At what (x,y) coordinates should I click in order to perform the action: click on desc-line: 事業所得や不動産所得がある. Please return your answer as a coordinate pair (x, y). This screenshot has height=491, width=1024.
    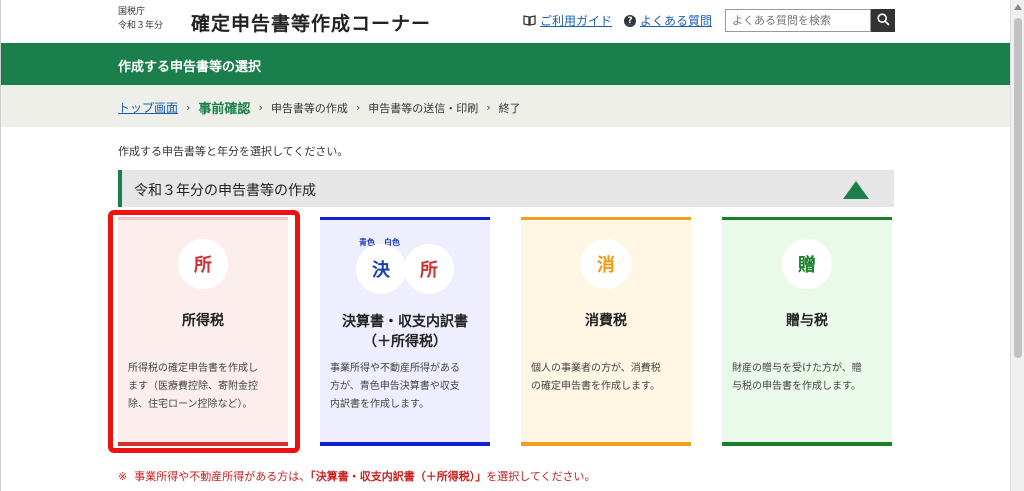
    Looking at the image, I should click on (395, 368).